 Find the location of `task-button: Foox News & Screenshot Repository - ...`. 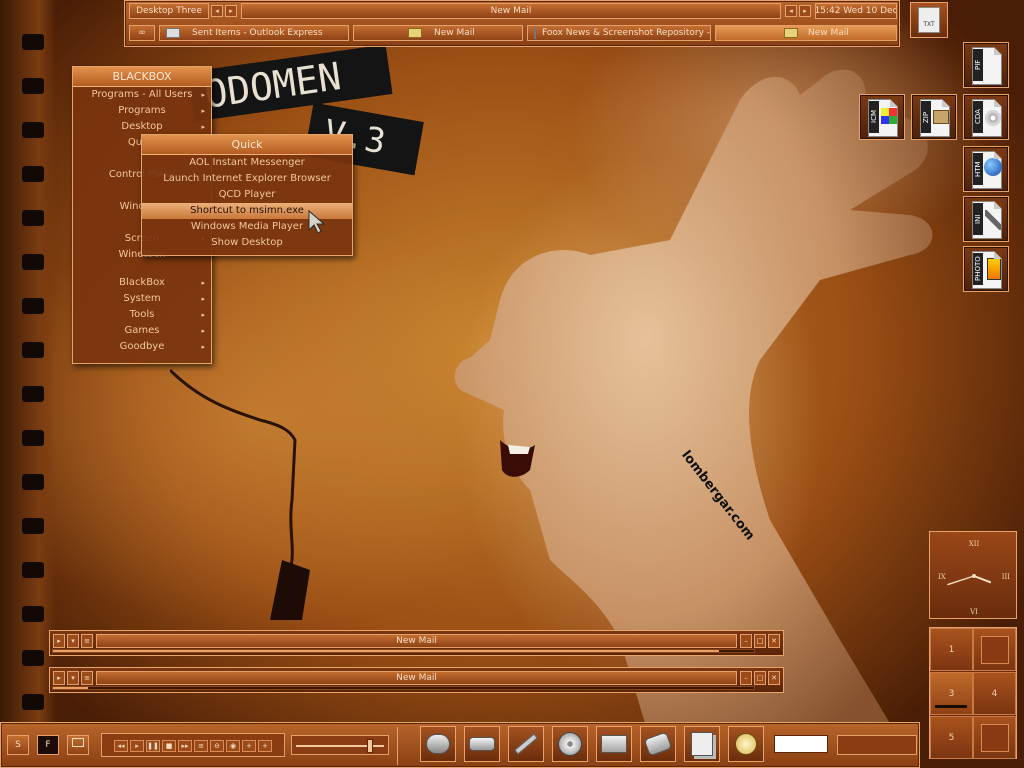

task-button: Foox News & Screenshot Repository - ... is located at coordinates (619, 33).